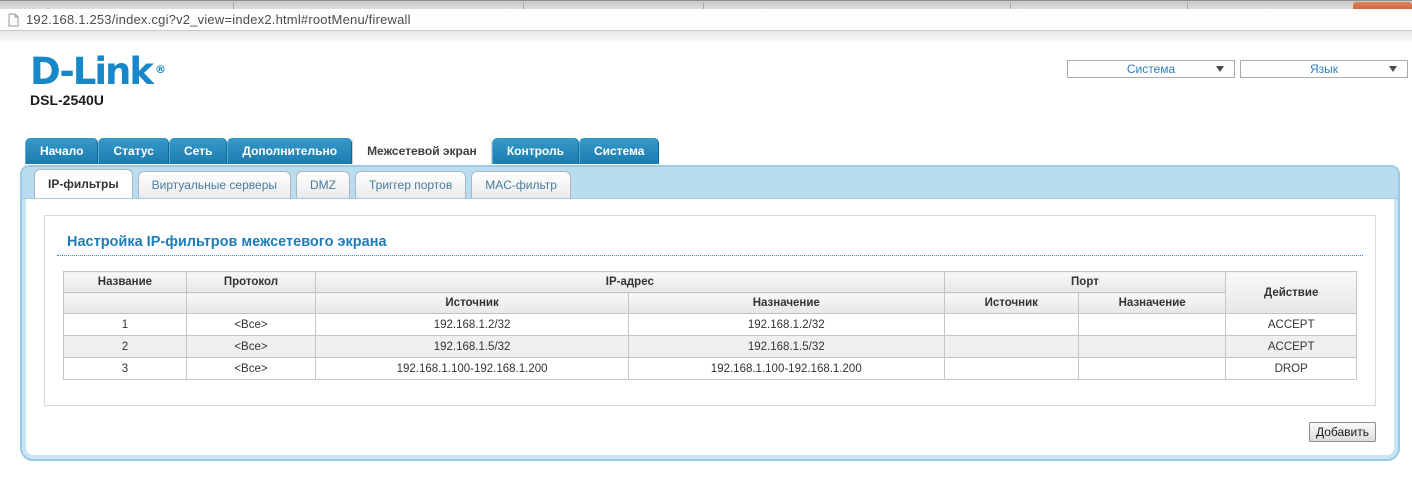  I want to click on table-header-row: Название Протокол IP-адрес Порт Действие, so click(710, 292).